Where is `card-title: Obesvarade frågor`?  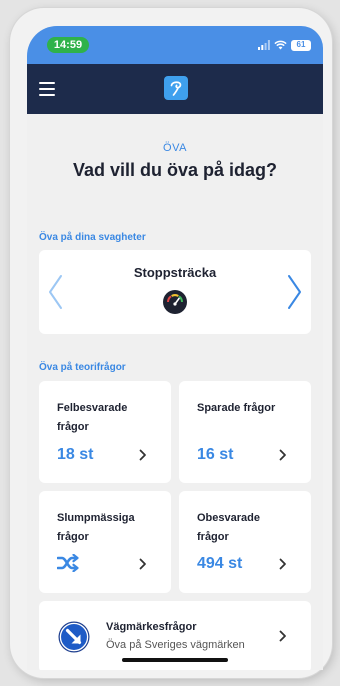
card-title: Obesvarade frågor is located at coordinates (228, 527).